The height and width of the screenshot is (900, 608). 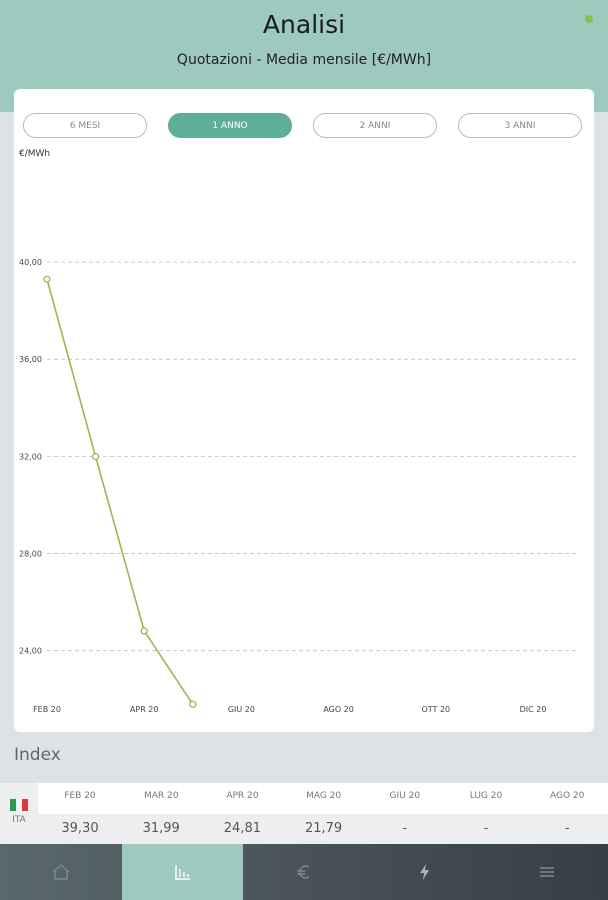 I want to click on nav-analysis, so click(x=182, y=872).